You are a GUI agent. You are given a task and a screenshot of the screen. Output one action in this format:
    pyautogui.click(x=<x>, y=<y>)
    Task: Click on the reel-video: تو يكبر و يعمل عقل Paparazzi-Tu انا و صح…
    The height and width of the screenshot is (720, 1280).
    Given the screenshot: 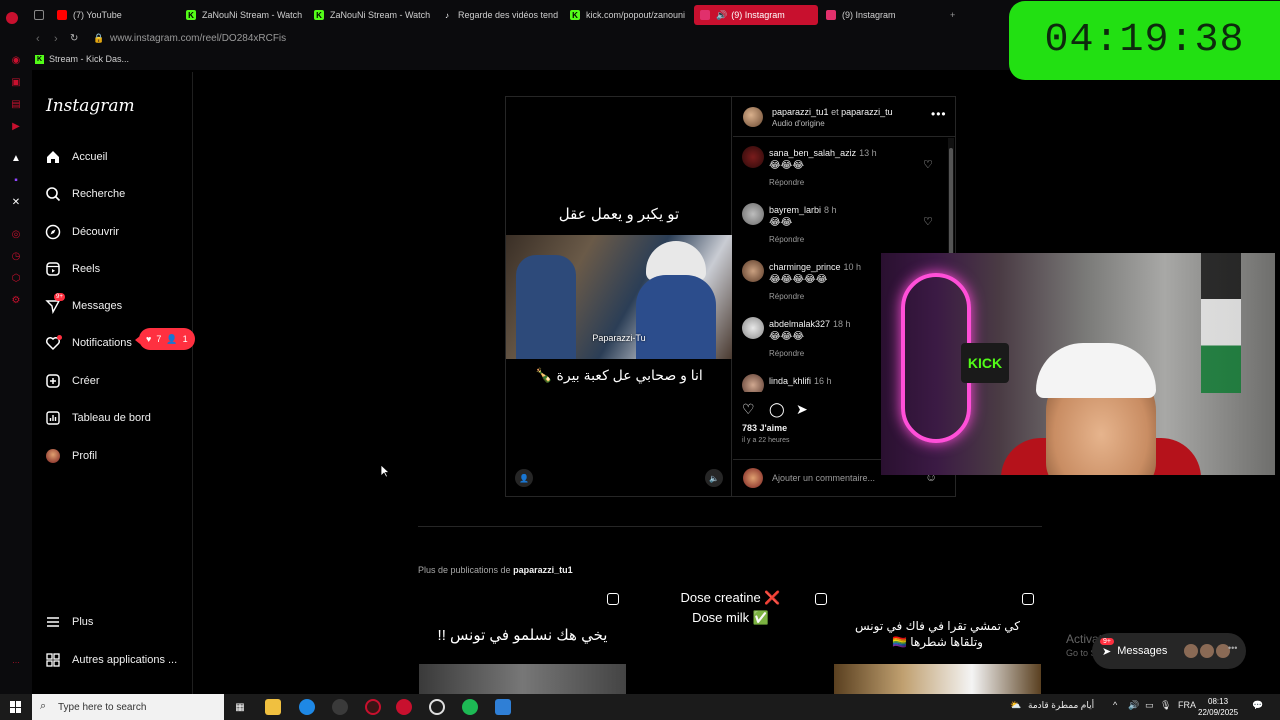 What is the action you would take?
    pyautogui.click(x=619, y=296)
    